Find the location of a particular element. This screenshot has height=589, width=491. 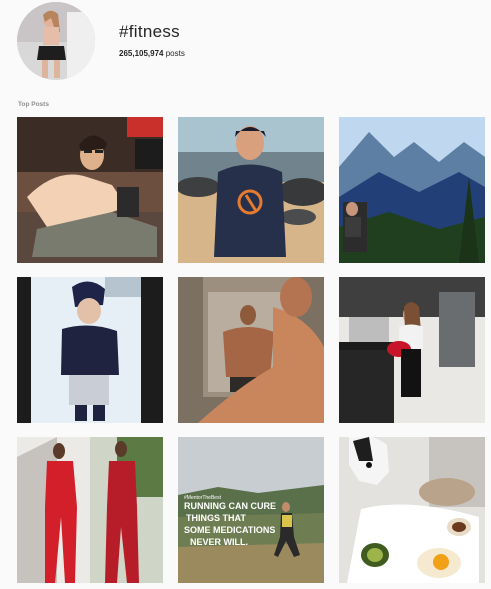

hashtag-avatar is located at coordinates (56, 41).